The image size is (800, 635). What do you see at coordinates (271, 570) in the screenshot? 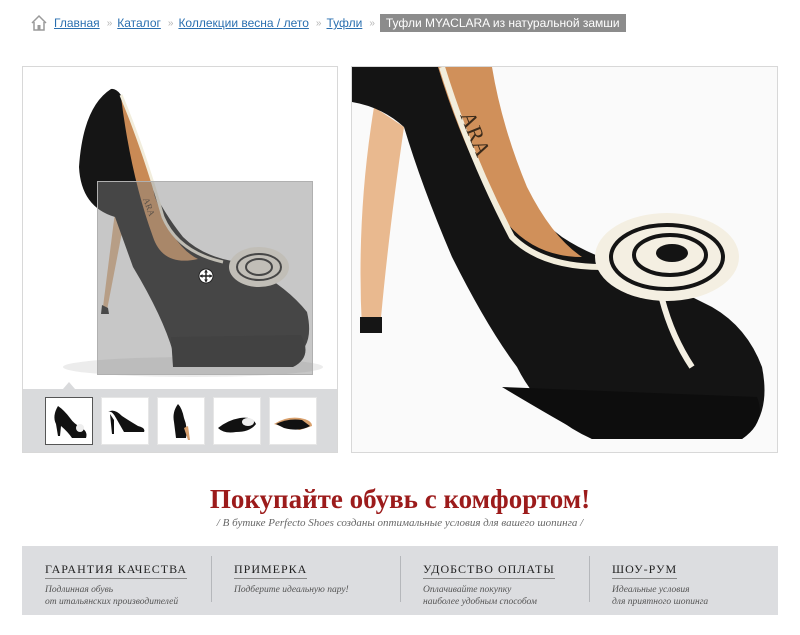
I see `feature-title: ПРИМЕРКА` at bounding box center [271, 570].